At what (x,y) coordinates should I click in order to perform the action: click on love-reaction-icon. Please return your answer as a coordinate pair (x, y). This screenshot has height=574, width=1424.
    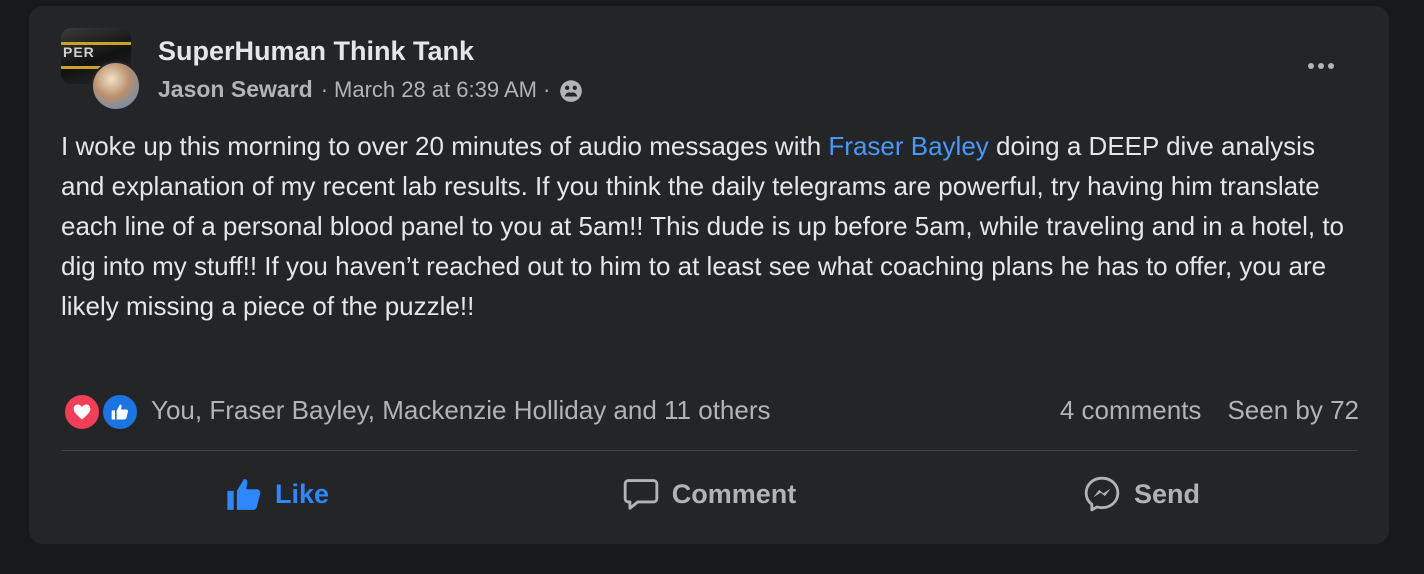
    Looking at the image, I should click on (82, 412).